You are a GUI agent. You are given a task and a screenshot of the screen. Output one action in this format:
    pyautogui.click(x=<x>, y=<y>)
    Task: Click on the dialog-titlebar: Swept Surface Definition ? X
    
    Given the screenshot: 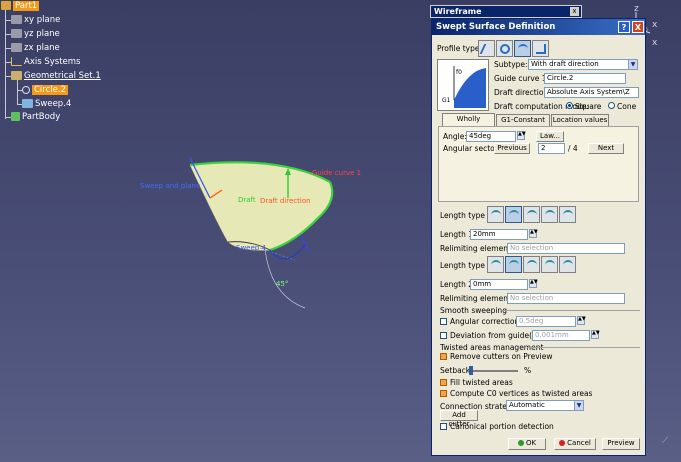 What is the action you would take?
    pyautogui.click(x=538, y=27)
    